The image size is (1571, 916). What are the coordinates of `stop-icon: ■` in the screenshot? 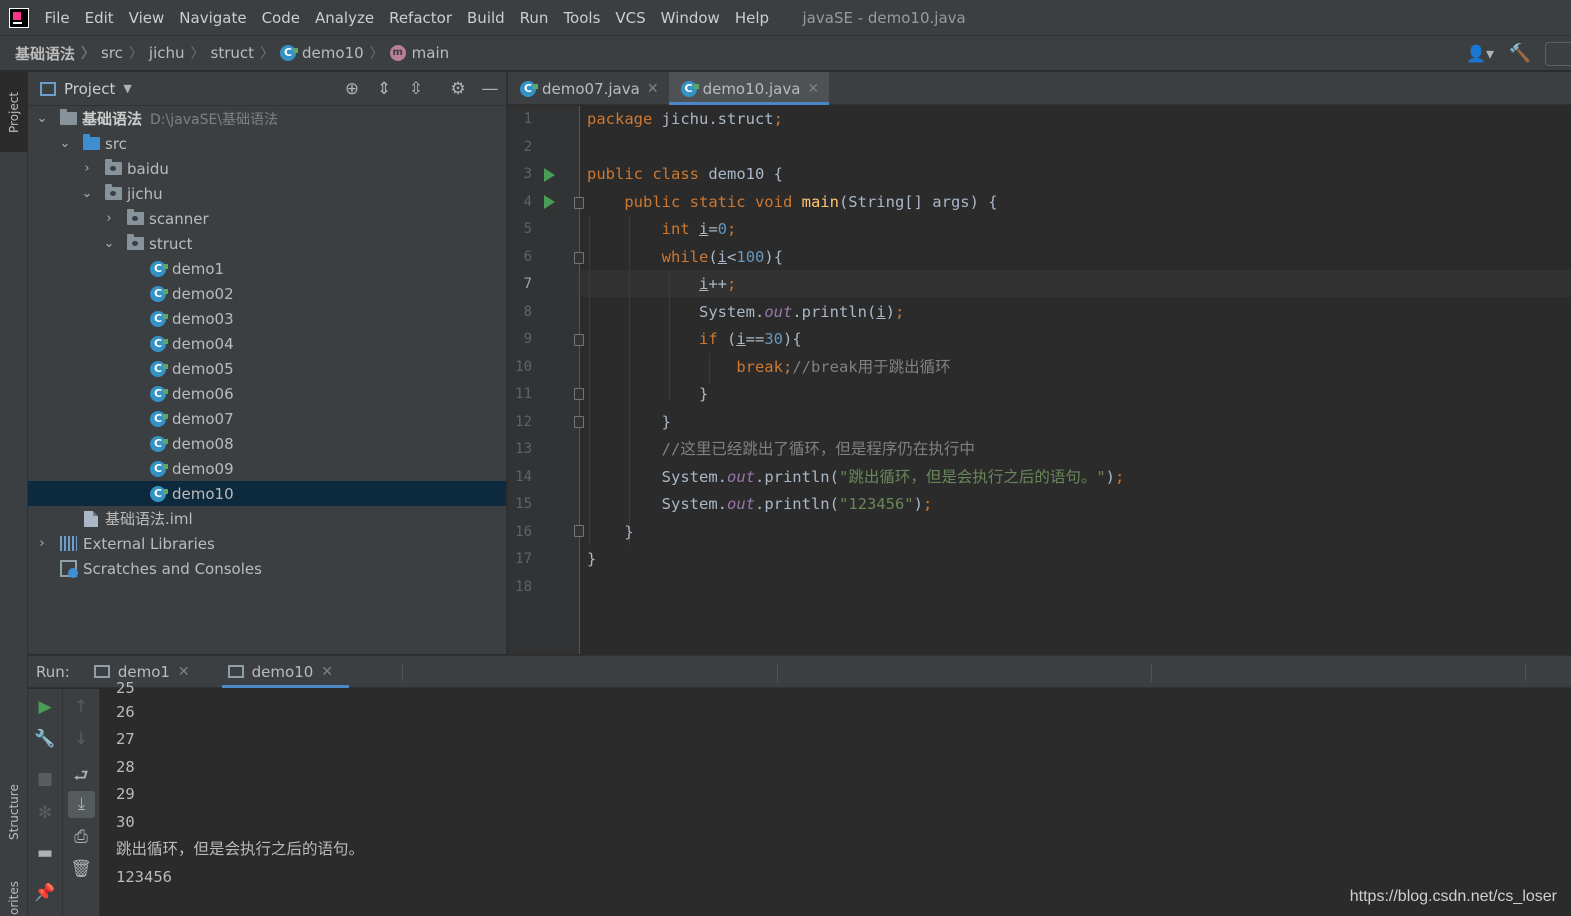 It's located at (45, 779).